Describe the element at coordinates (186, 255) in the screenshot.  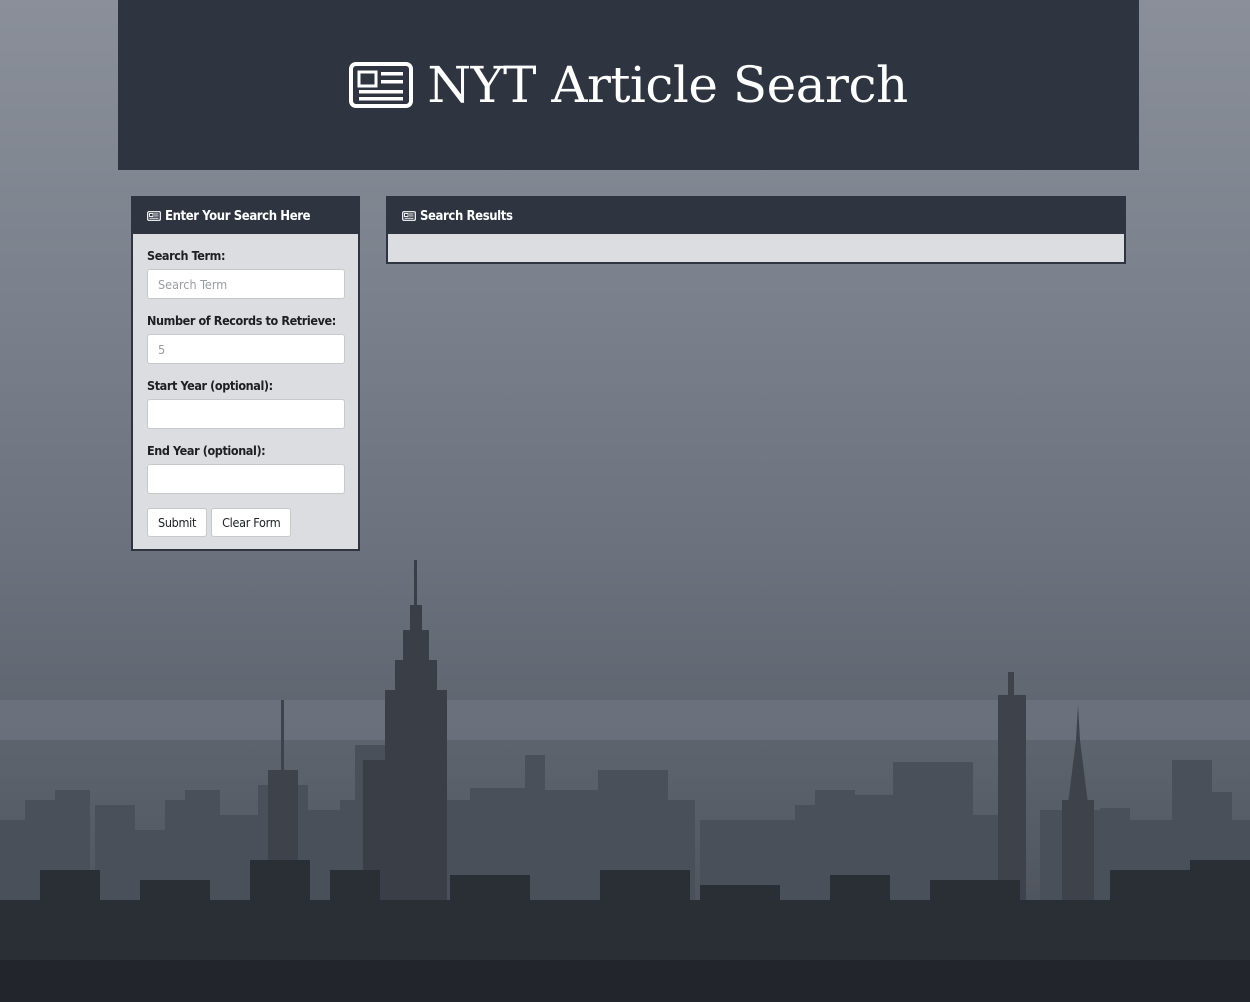
I see `search-term-label: Search Term:` at that location.